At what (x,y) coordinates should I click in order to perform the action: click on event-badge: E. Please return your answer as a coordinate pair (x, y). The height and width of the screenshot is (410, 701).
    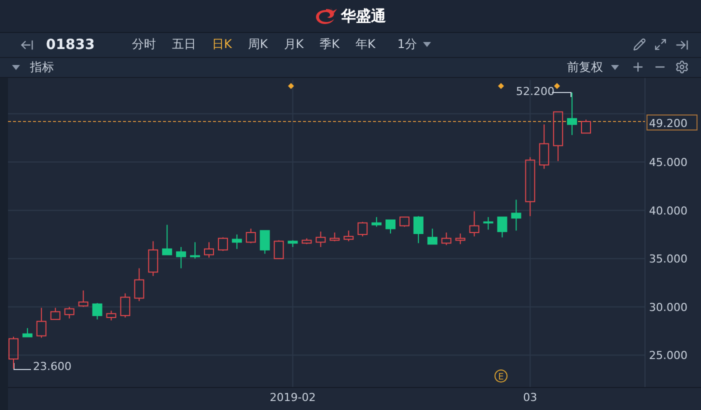
    Looking at the image, I should click on (501, 376).